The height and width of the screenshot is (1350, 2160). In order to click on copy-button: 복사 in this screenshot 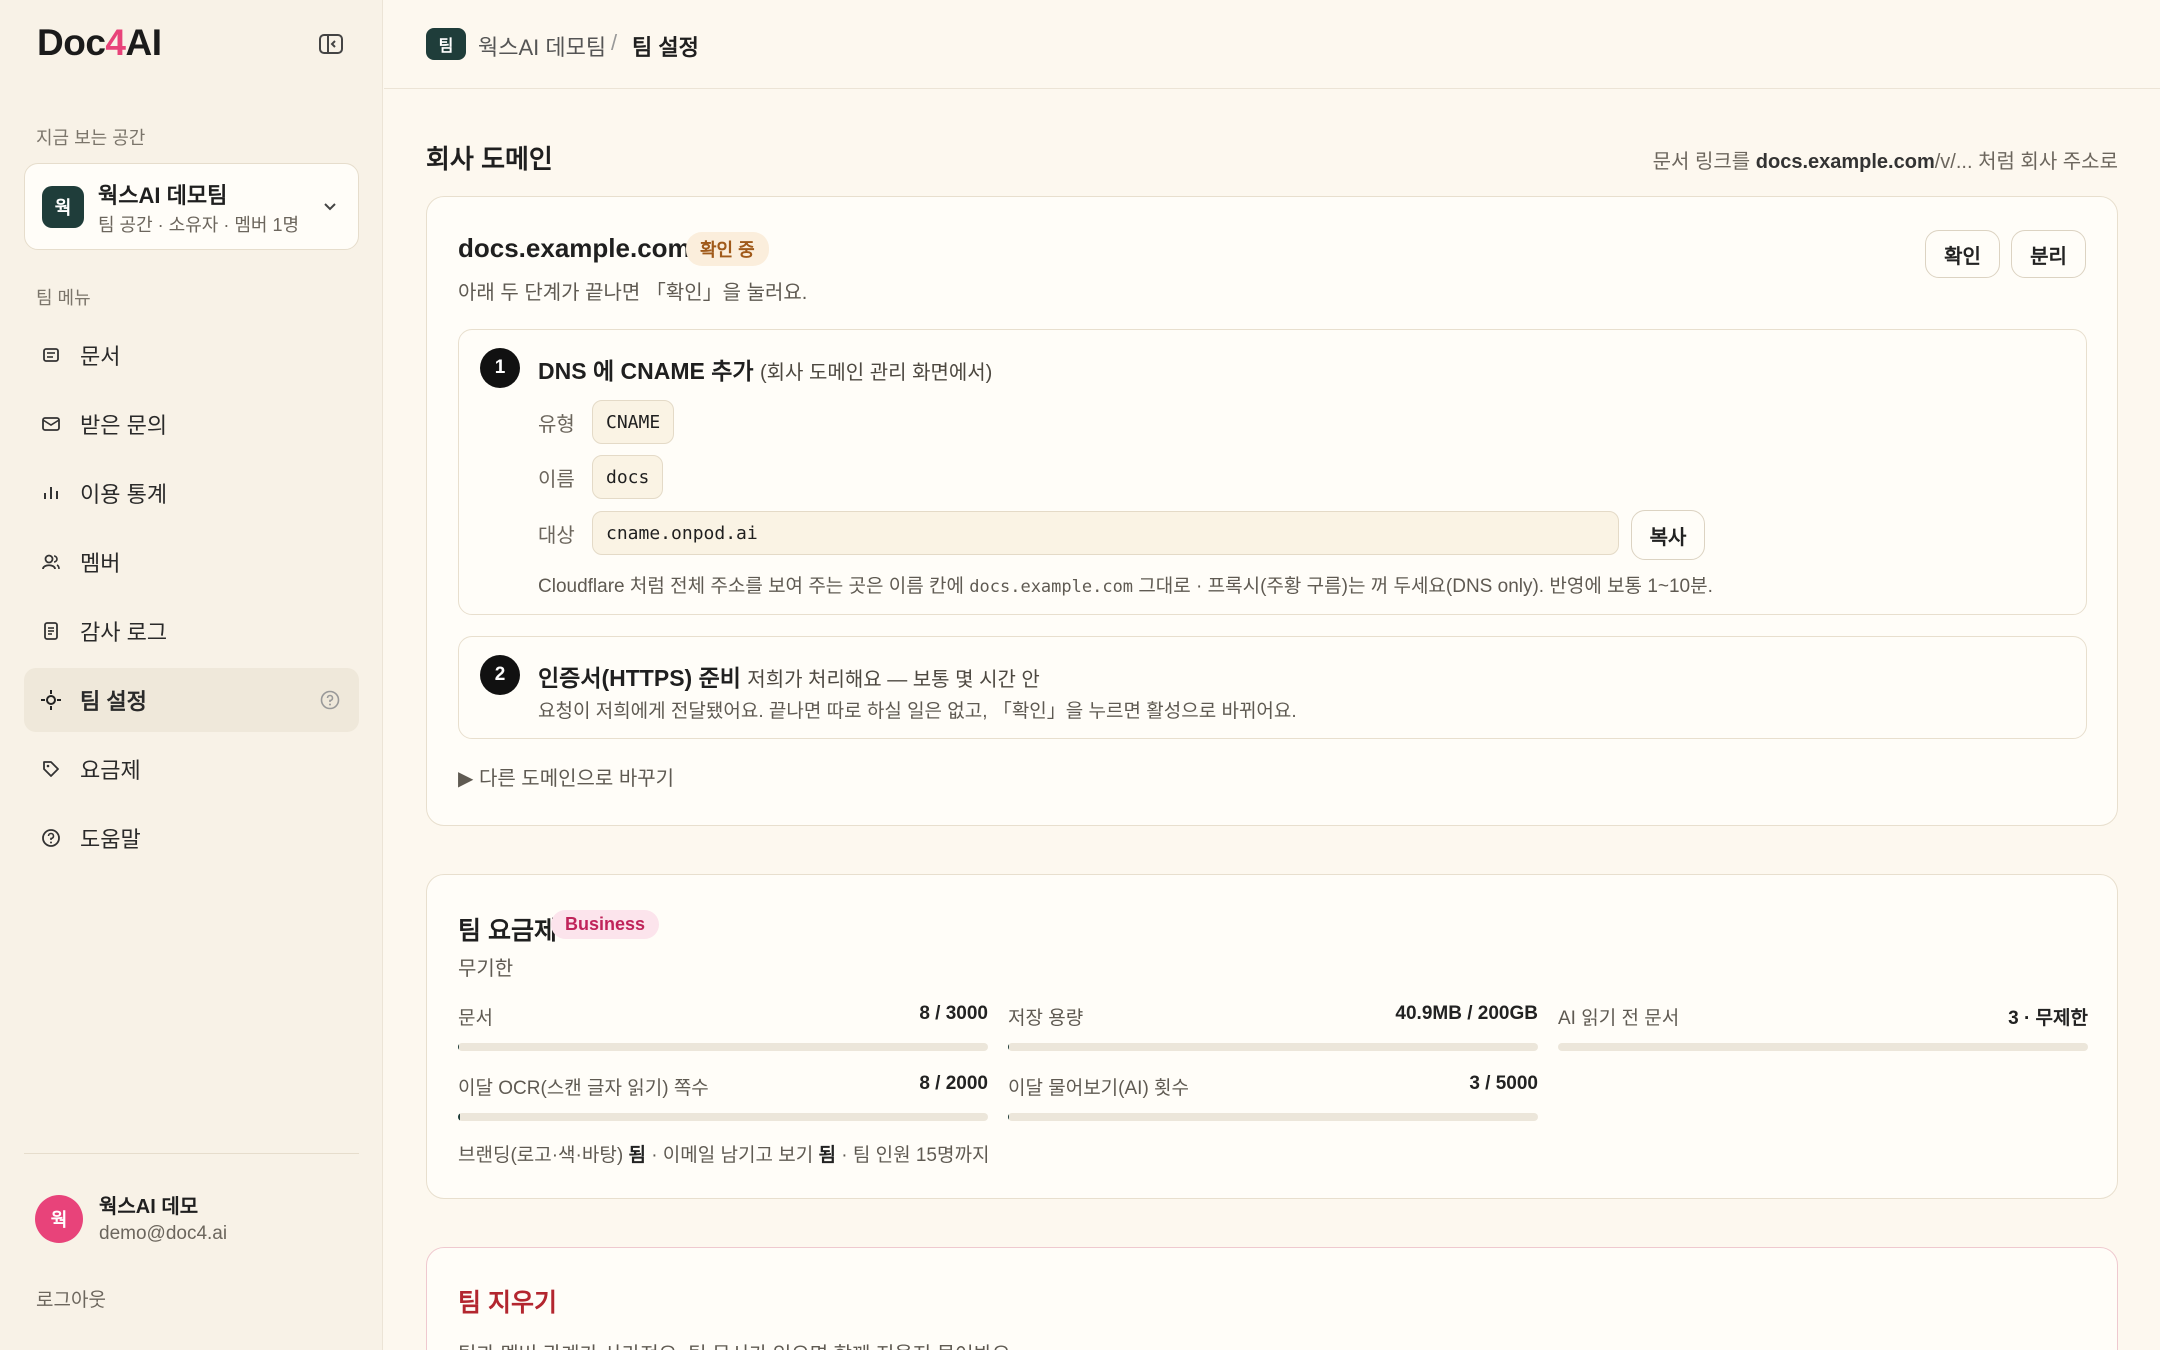, I will do `click(1668, 535)`.